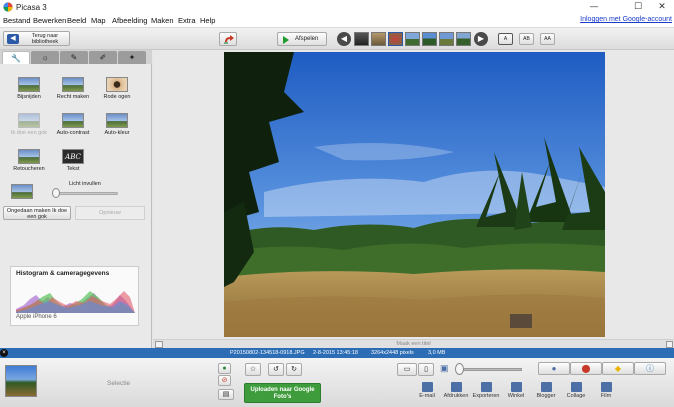 Image resolution: width=674 pixels, height=407 pixels. What do you see at coordinates (344, 39) in the screenshot?
I see `previous-photo-button: ◀` at bounding box center [344, 39].